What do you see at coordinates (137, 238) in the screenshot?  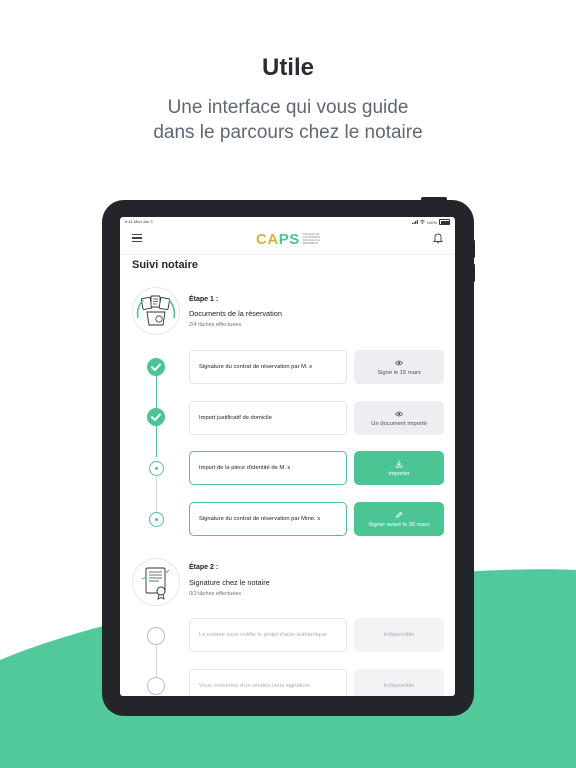 I see `hamburger-menu-icon` at bounding box center [137, 238].